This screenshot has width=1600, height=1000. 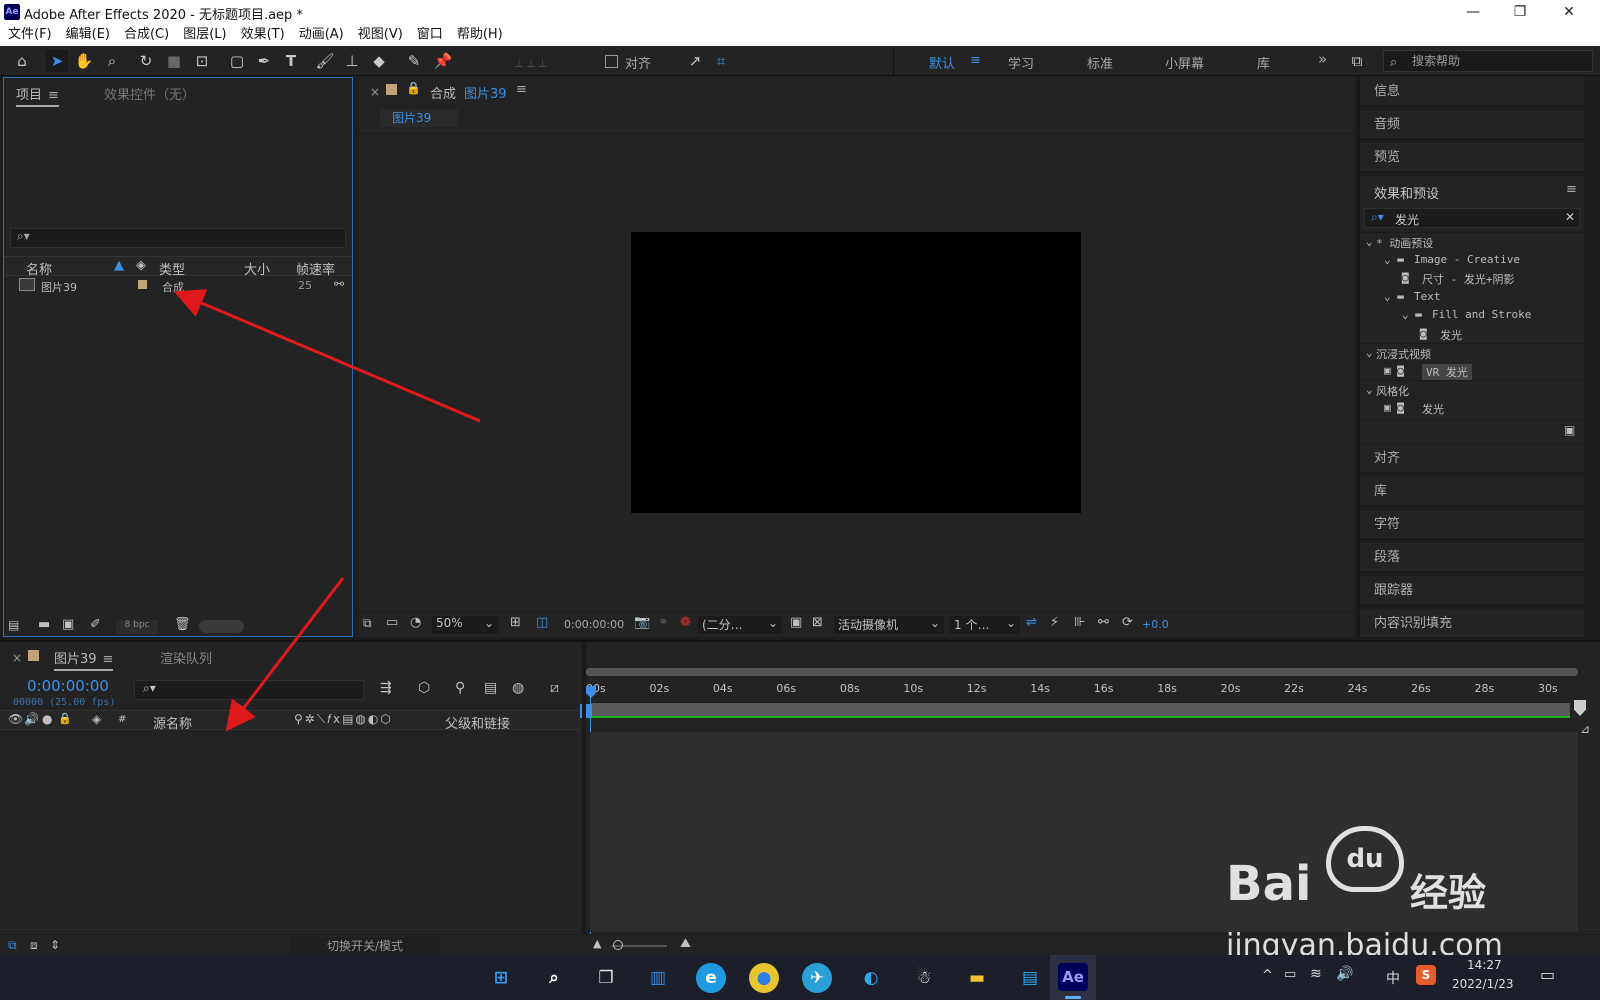 I want to click on label-color-swatch, so click(x=142, y=284).